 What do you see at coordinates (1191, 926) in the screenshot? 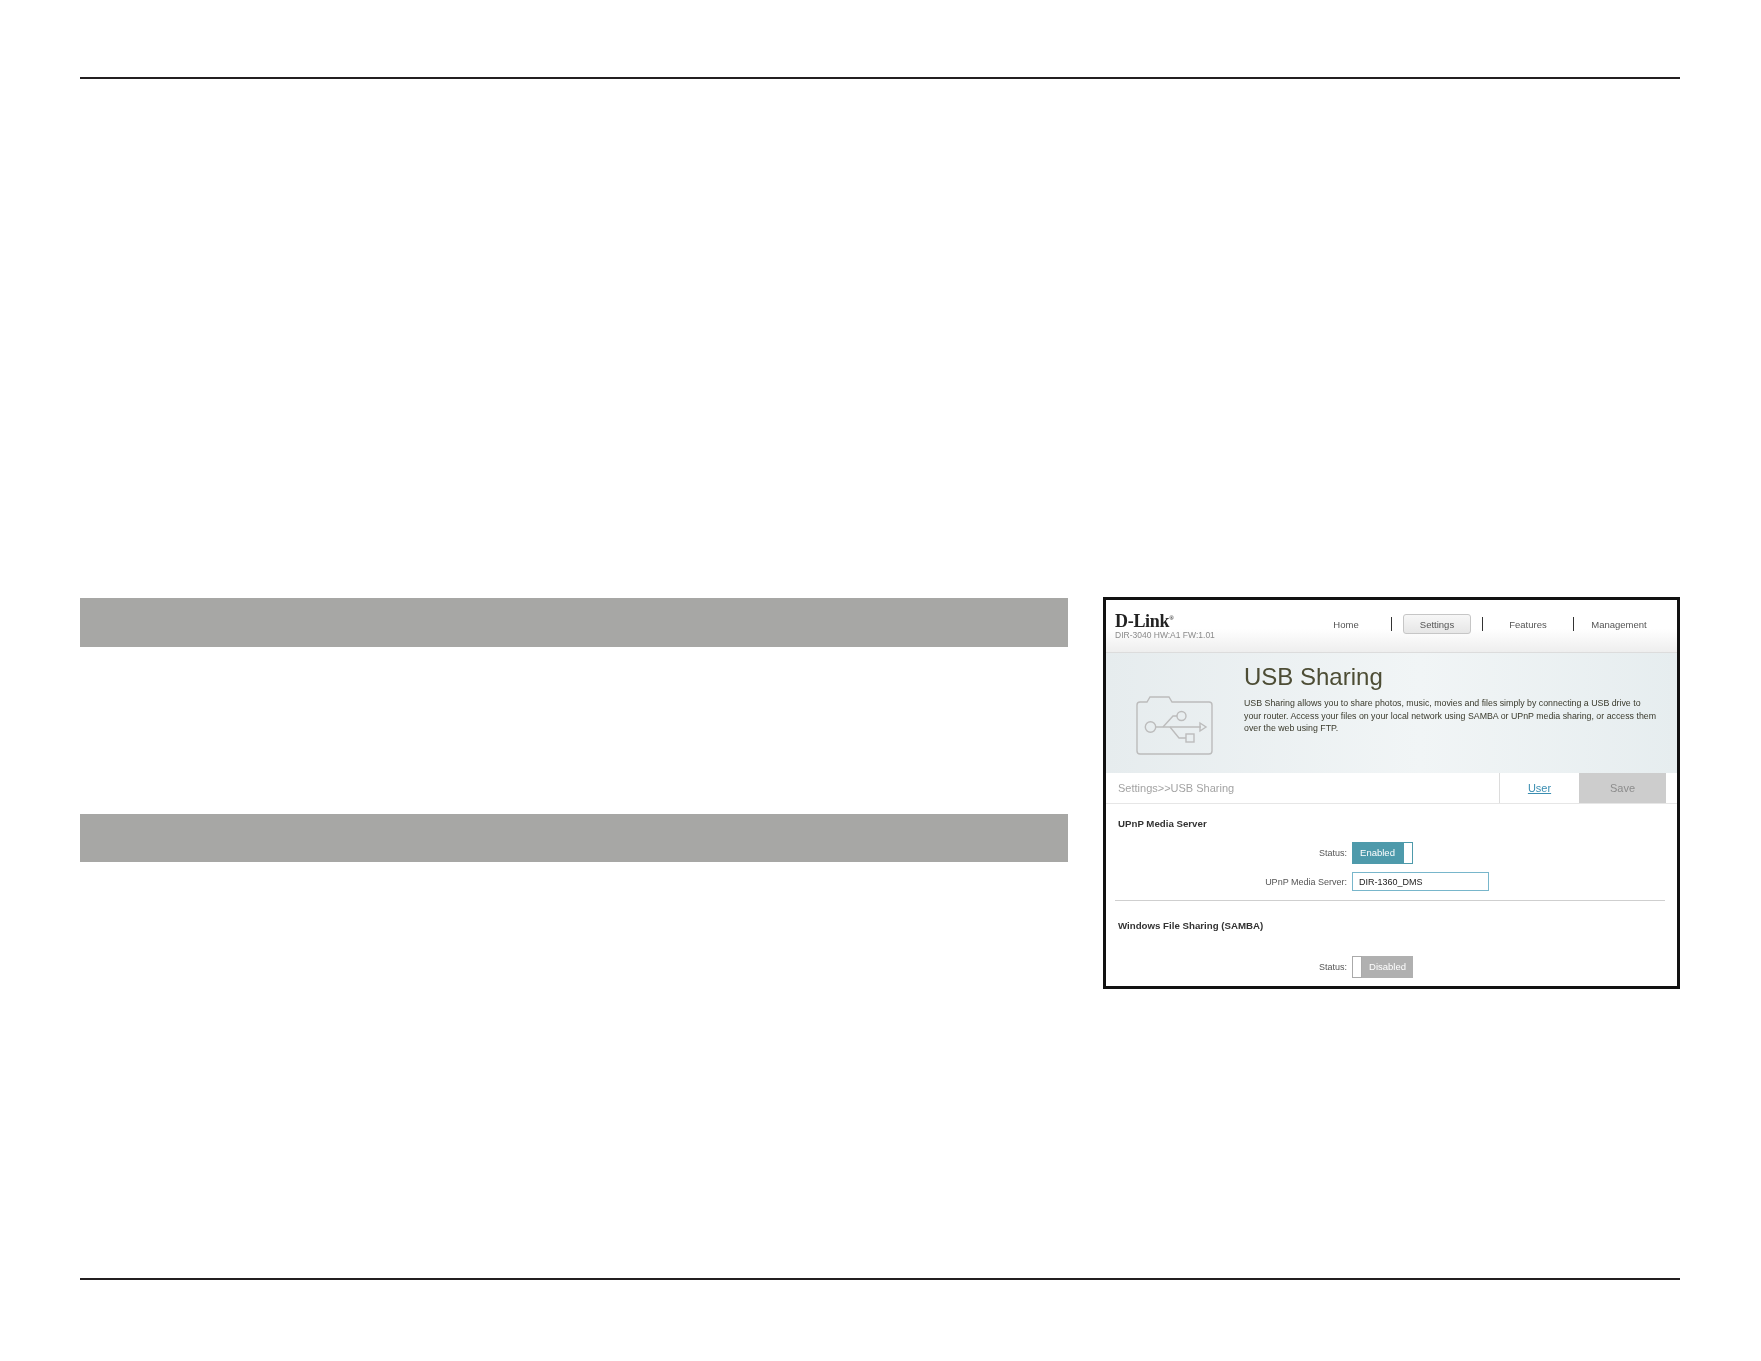
I see `section-title: Windows File Sharing (SAMBA)` at bounding box center [1191, 926].